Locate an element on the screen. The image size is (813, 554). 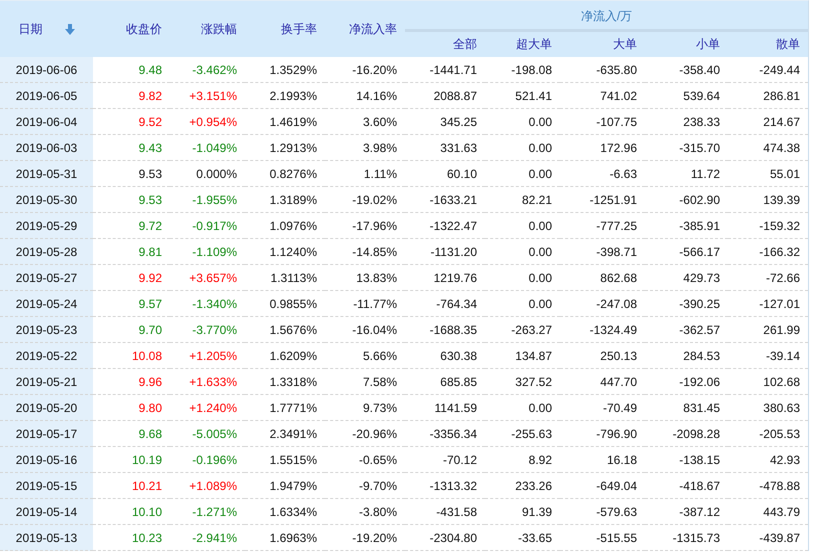
table-cell: 14.16% is located at coordinates (365, 95).